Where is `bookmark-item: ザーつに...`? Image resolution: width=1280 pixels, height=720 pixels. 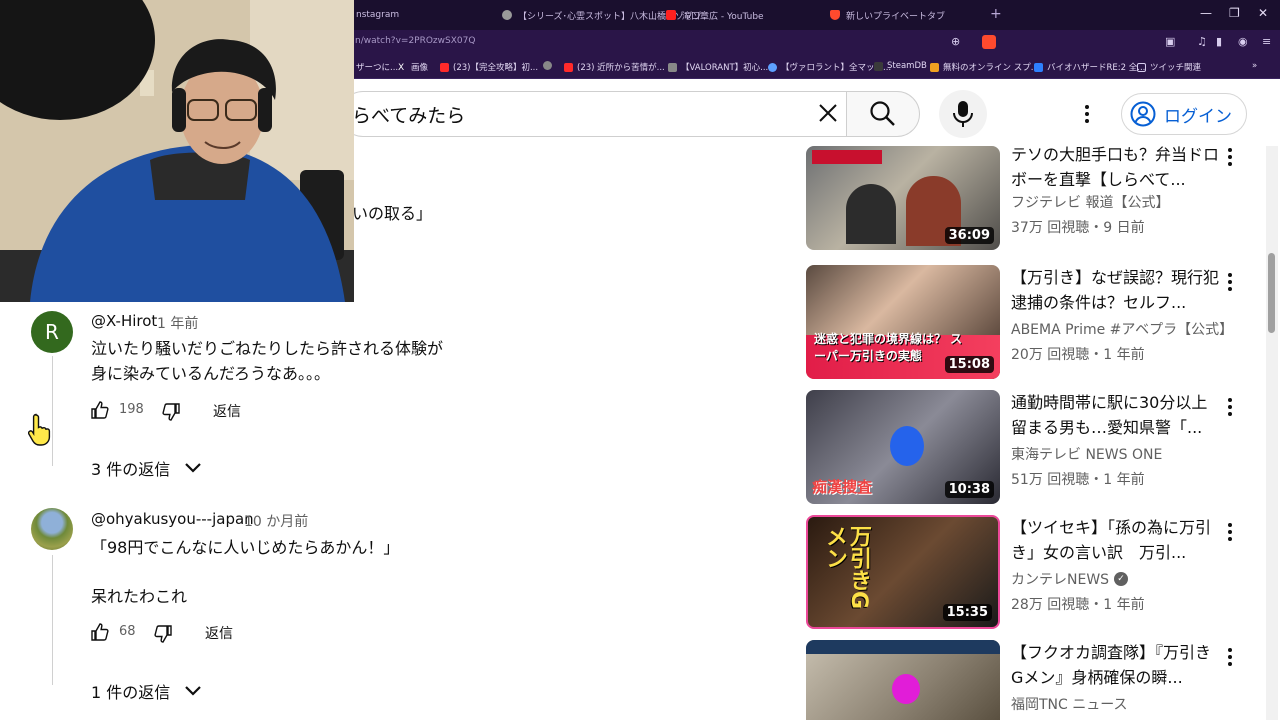 bookmark-item: ザーつに... is located at coordinates (377, 67).